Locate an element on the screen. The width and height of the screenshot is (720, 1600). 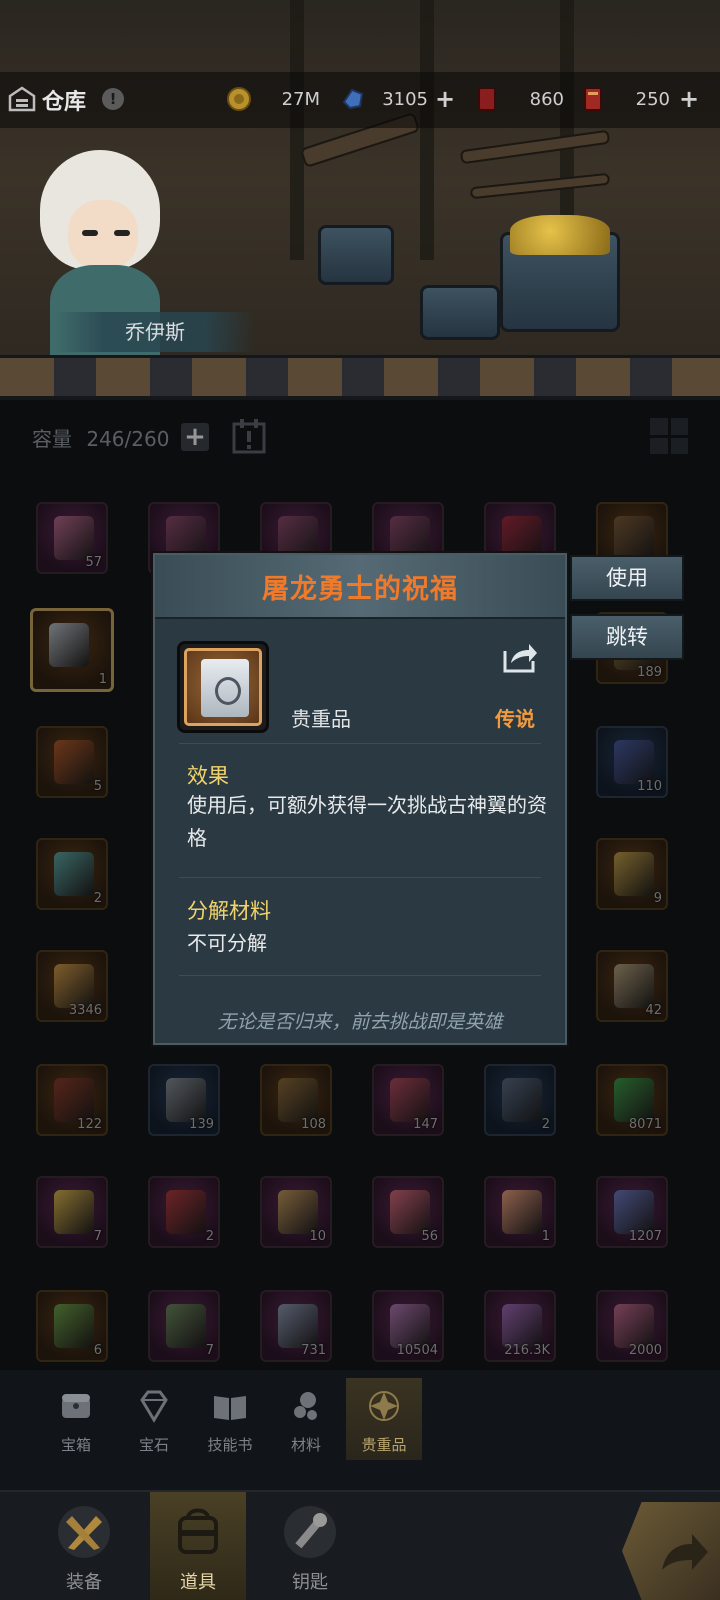
gold-amount: 27M is located at coordinates (300, 99).